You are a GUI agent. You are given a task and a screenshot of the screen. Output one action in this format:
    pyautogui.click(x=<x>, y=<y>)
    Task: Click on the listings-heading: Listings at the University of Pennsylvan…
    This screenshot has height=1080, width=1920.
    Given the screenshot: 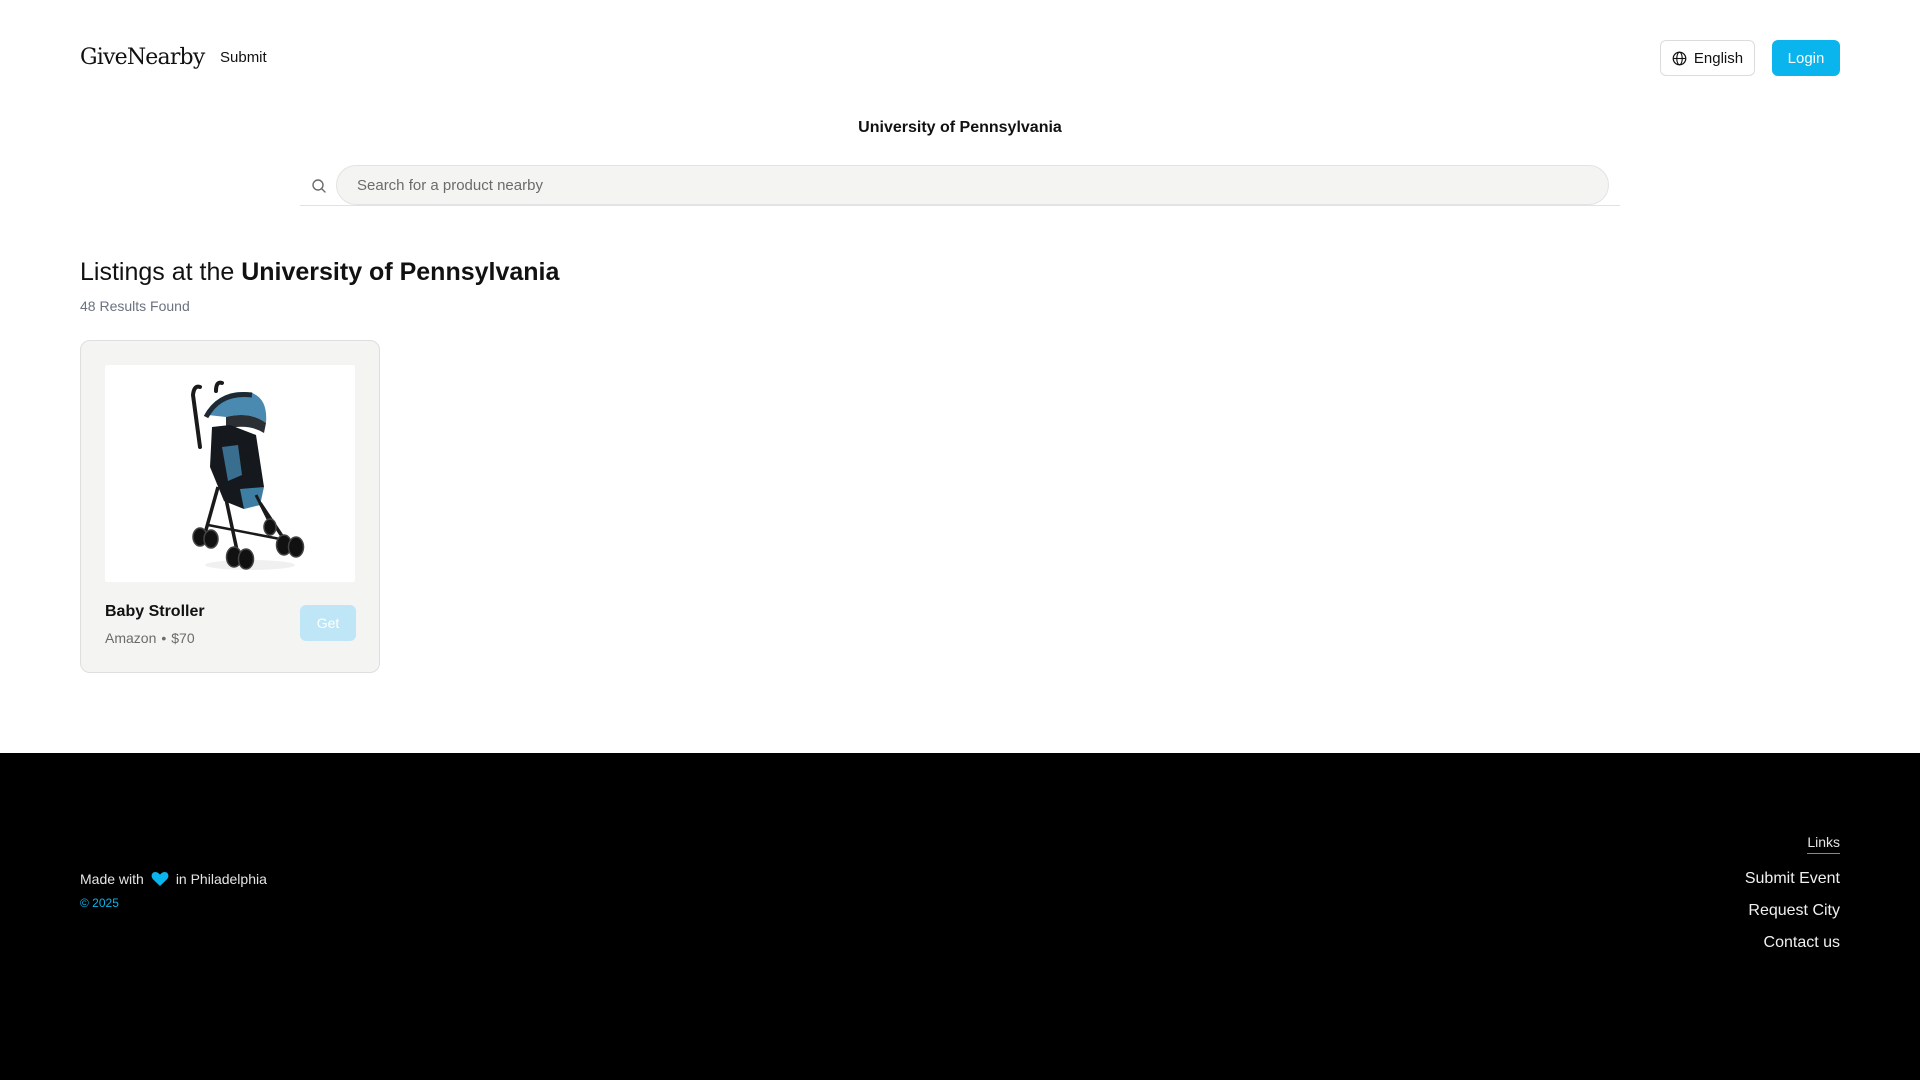 What is the action you would take?
    pyautogui.click(x=319, y=272)
    